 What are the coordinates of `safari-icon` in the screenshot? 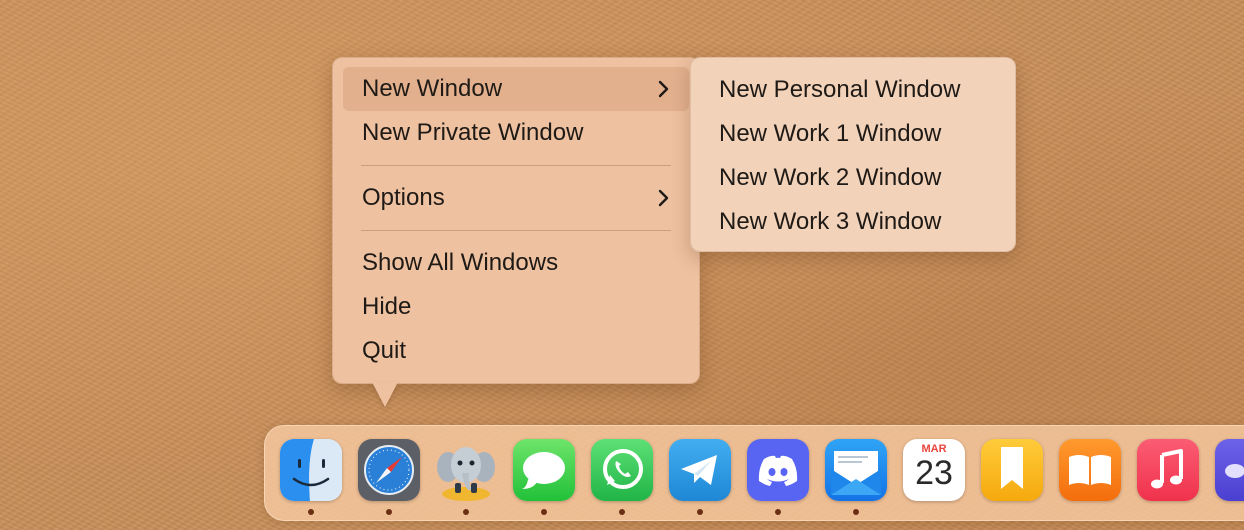 It's located at (389, 470).